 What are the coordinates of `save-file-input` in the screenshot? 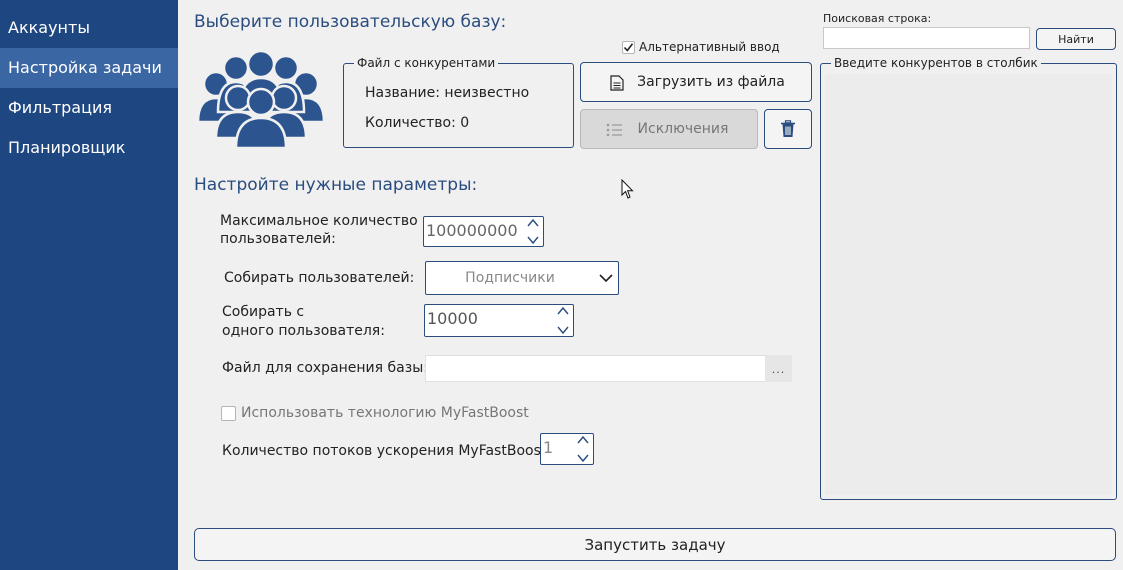 It's located at (595, 368).